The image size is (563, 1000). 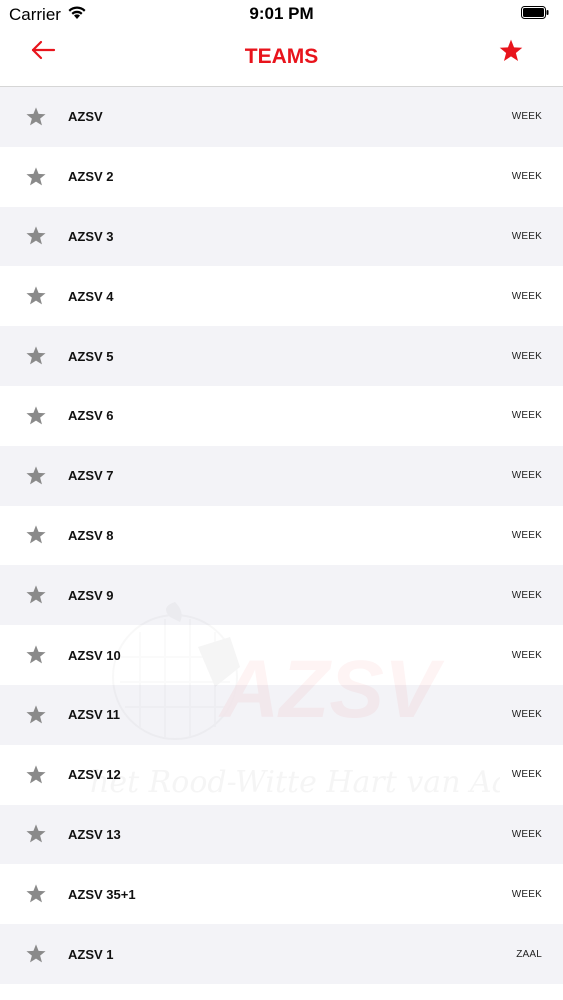 I want to click on team-name: AZSV 7, so click(x=91, y=476).